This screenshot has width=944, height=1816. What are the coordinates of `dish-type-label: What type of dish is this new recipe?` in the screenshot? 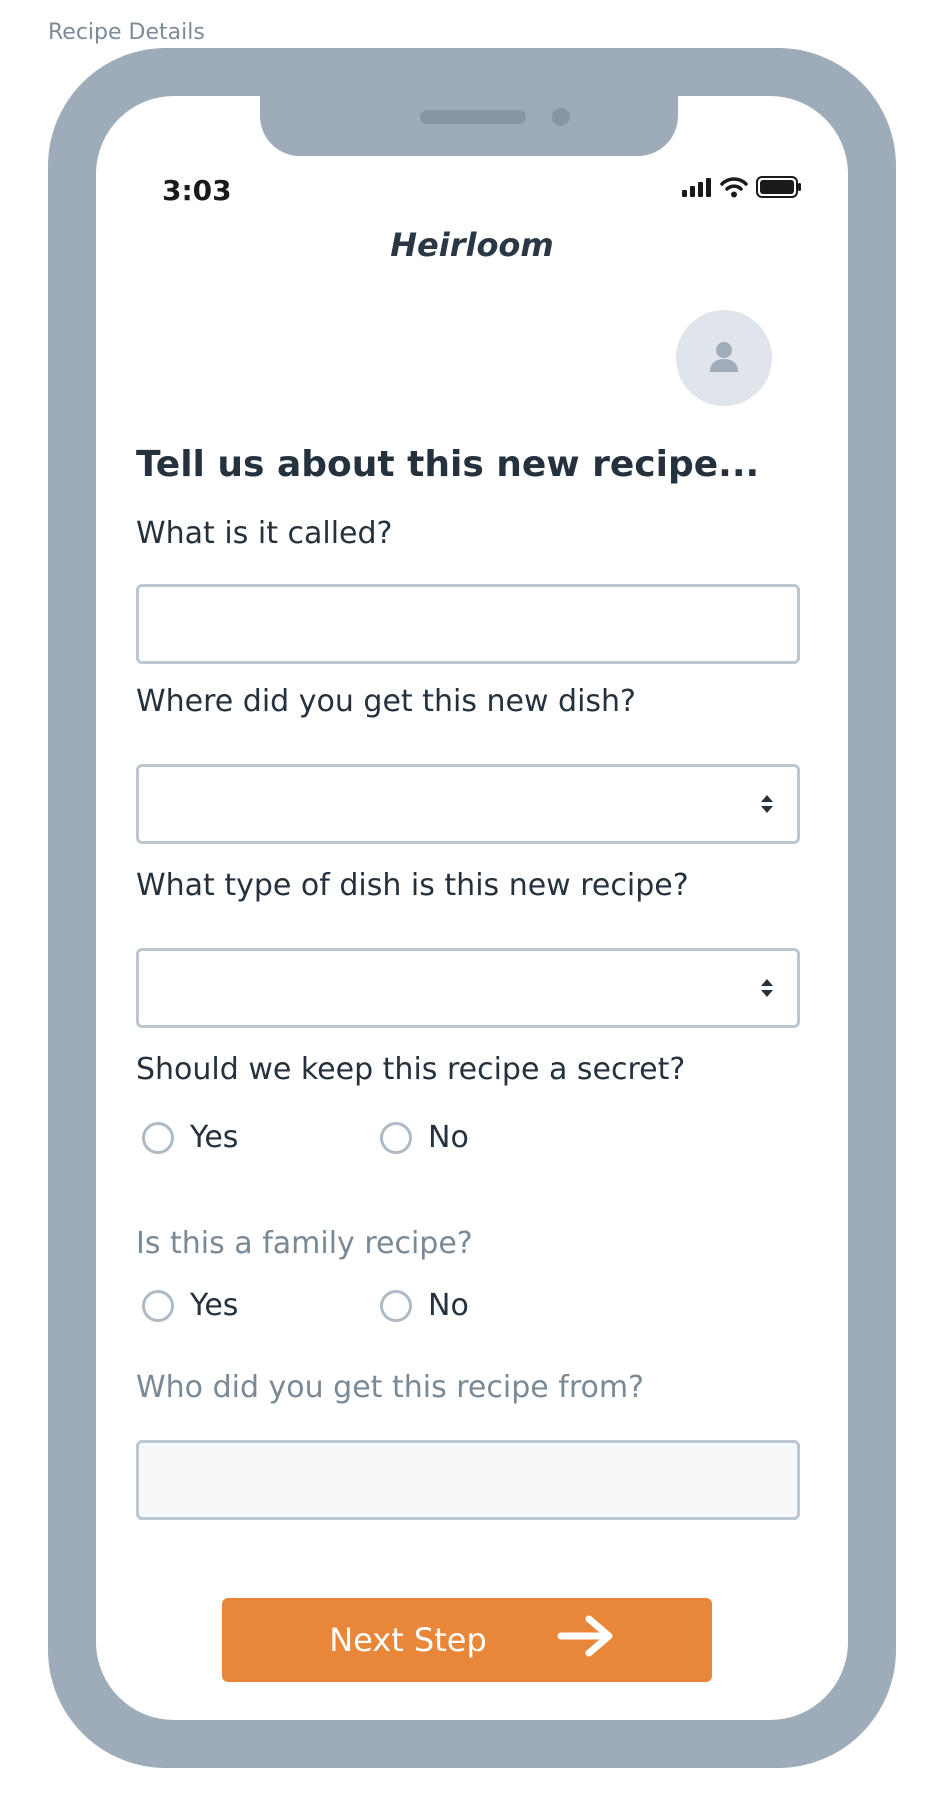 It's located at (412, 885).